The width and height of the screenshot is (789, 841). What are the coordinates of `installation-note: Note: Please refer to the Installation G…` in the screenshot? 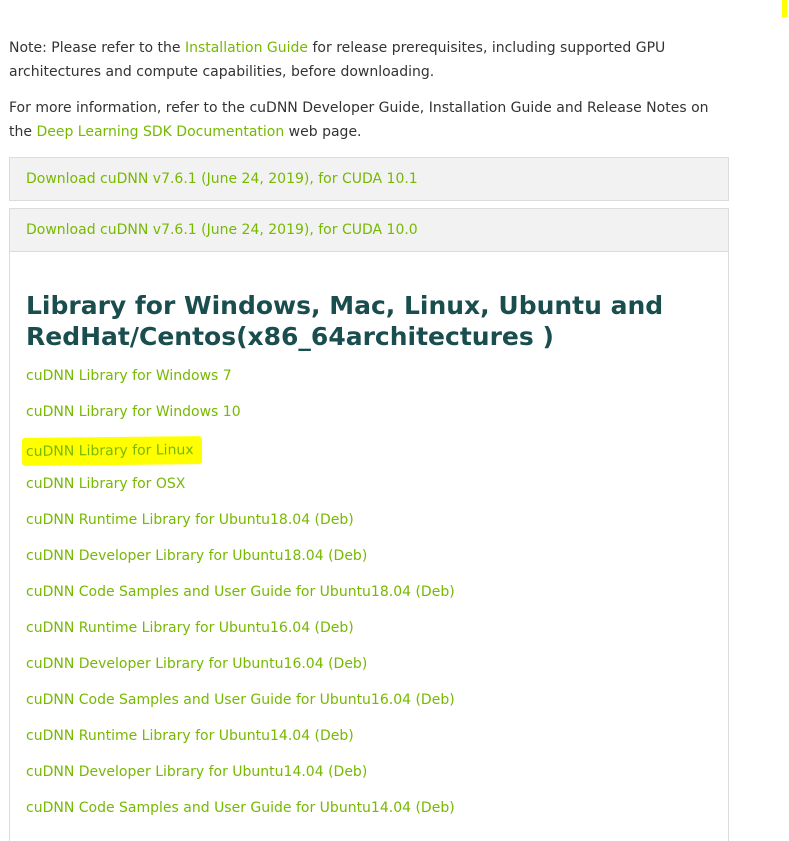 It's located at (369, 60).